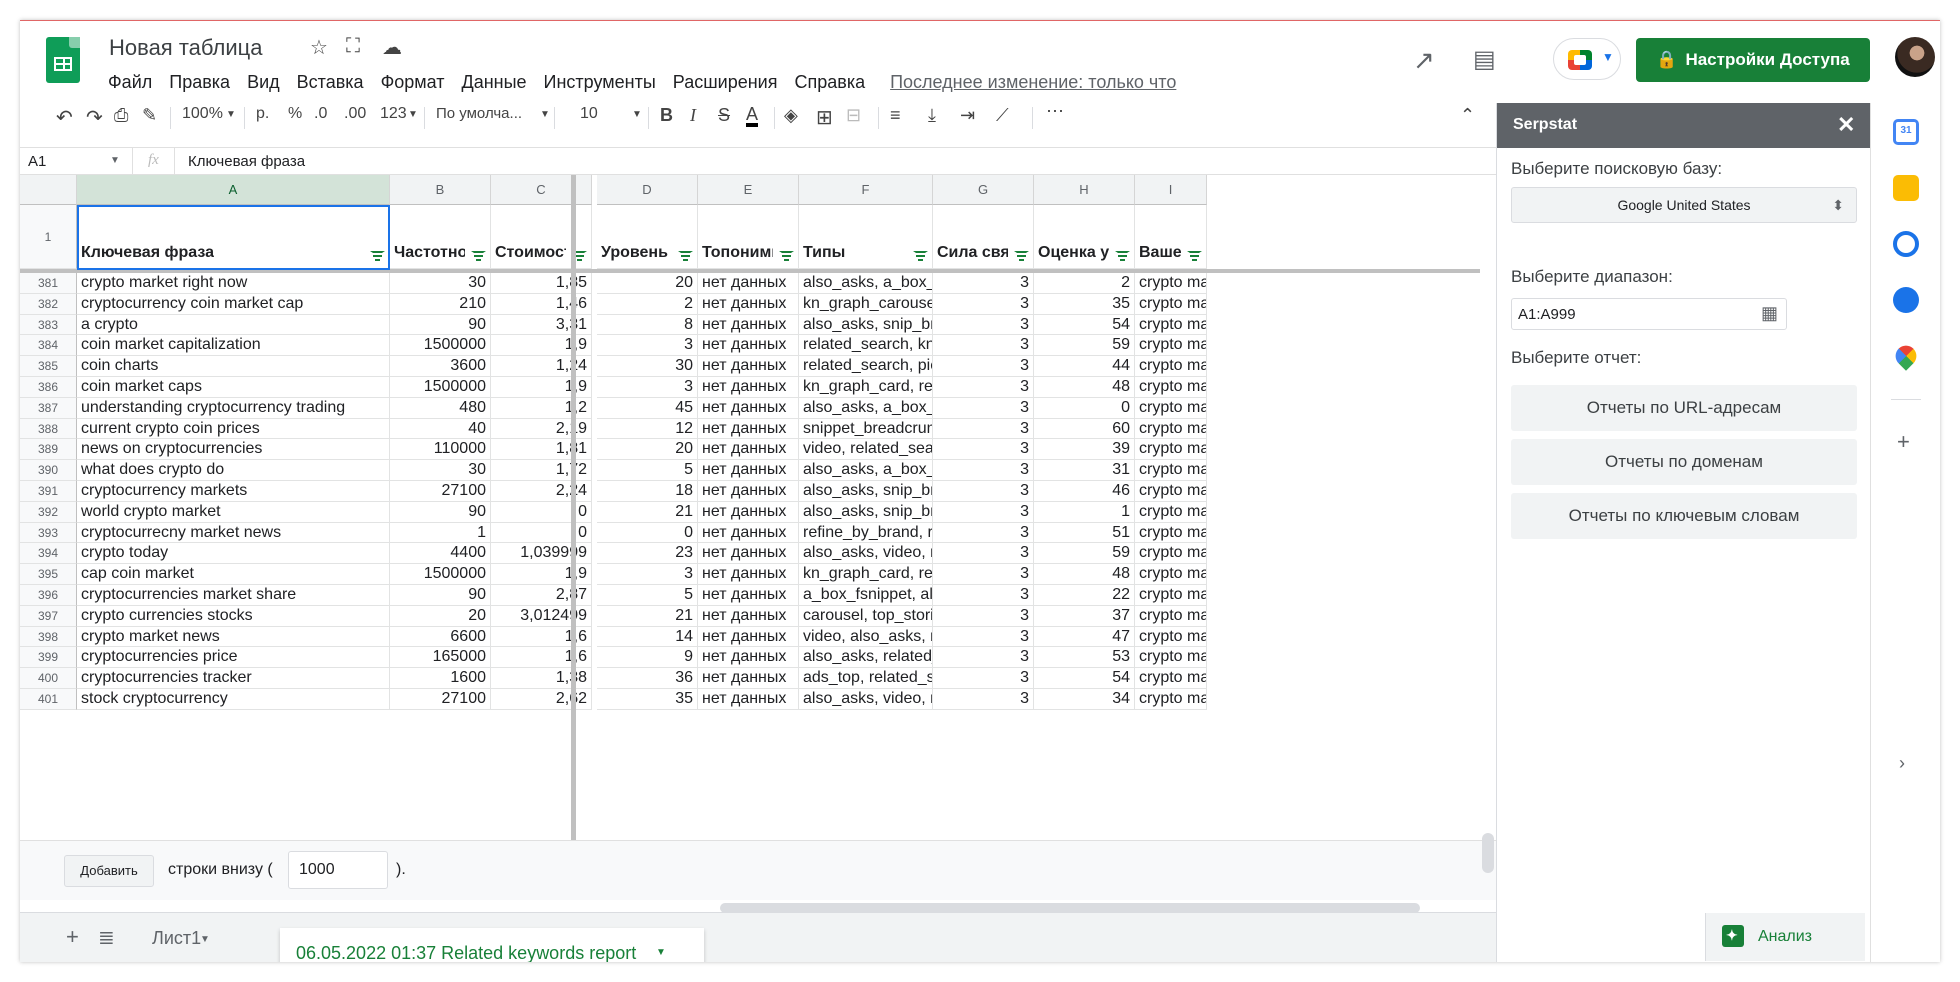 This screenshot has height=982, width=1960. I want to click on table-cell: coin market caps, so click(233, 387).